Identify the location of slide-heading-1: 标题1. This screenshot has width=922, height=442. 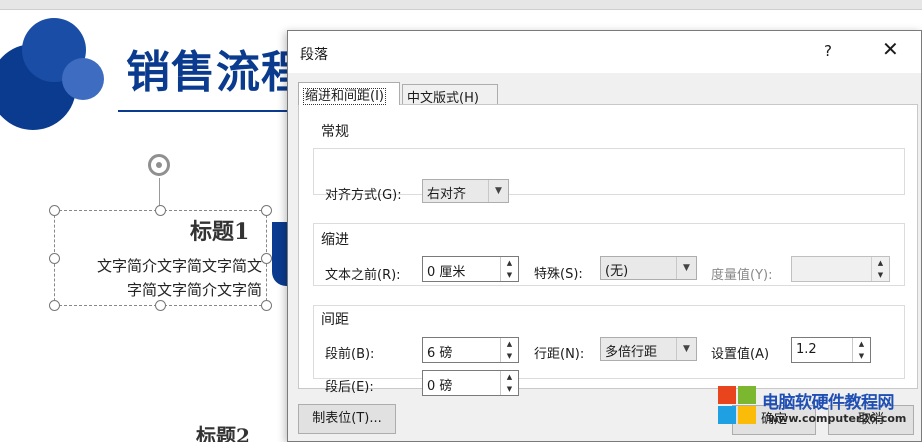
(219, 230).